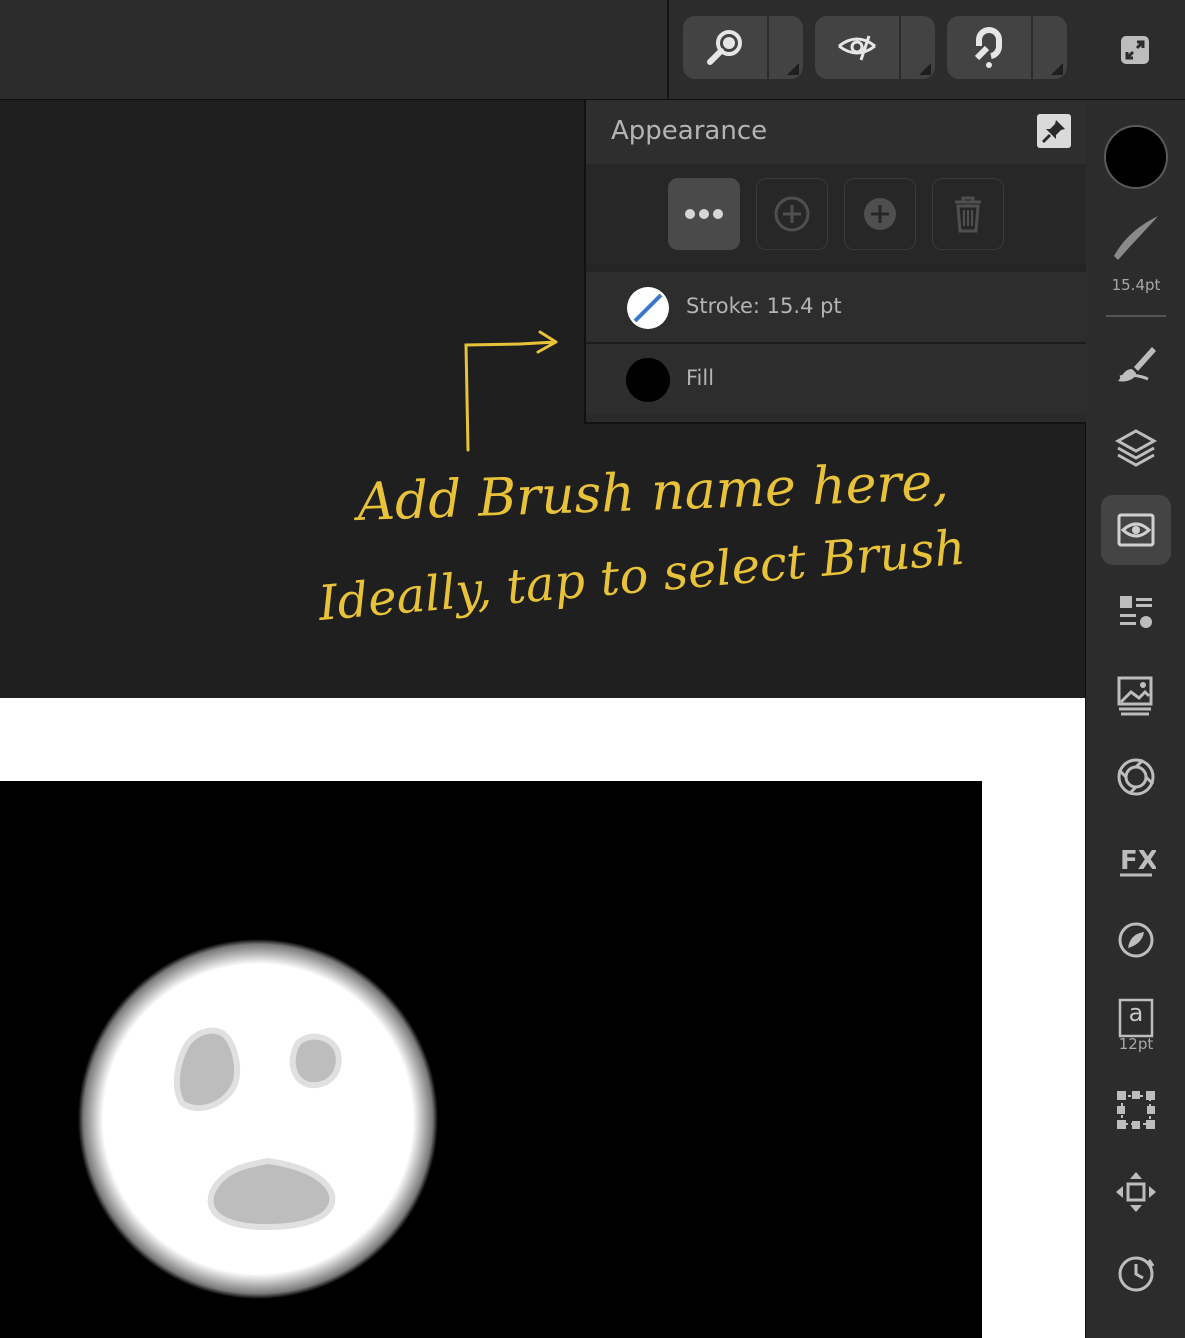 This screenshot has height=1338, width=1185. I want to click on view-tool-group, so click(875, 47).